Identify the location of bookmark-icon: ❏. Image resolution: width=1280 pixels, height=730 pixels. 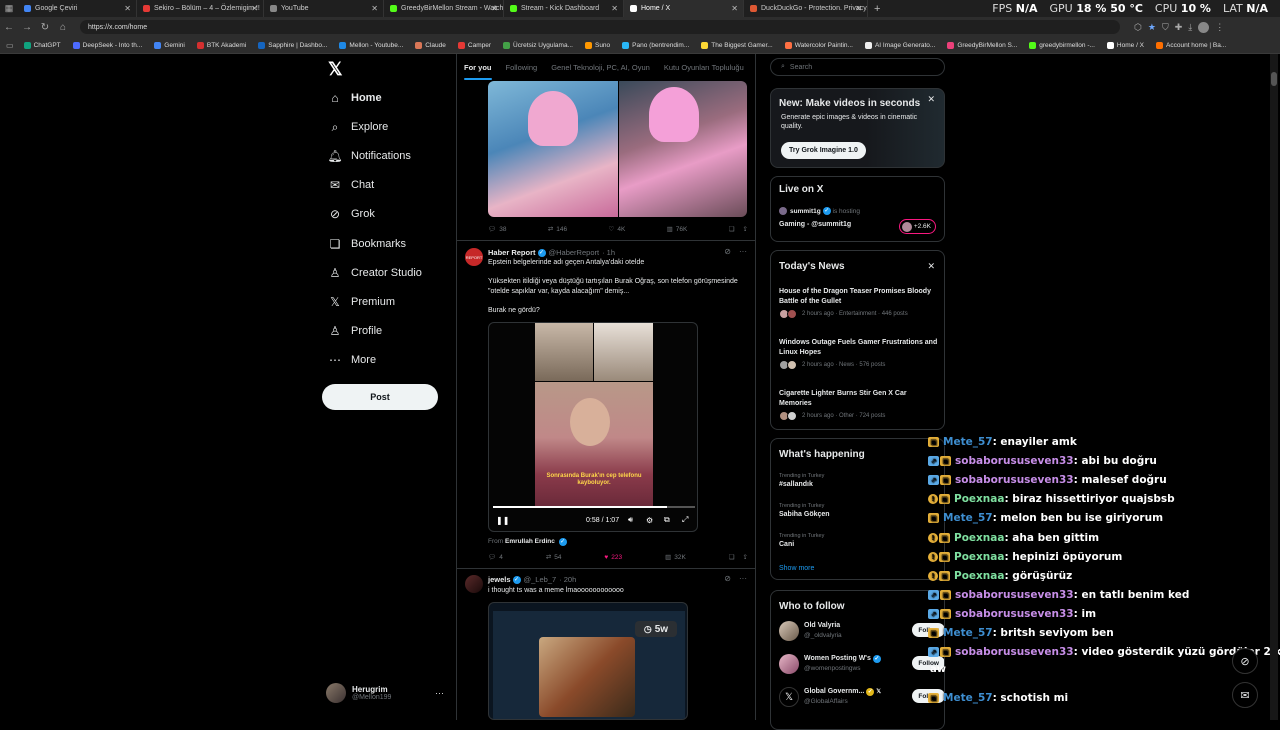
(732, 229).